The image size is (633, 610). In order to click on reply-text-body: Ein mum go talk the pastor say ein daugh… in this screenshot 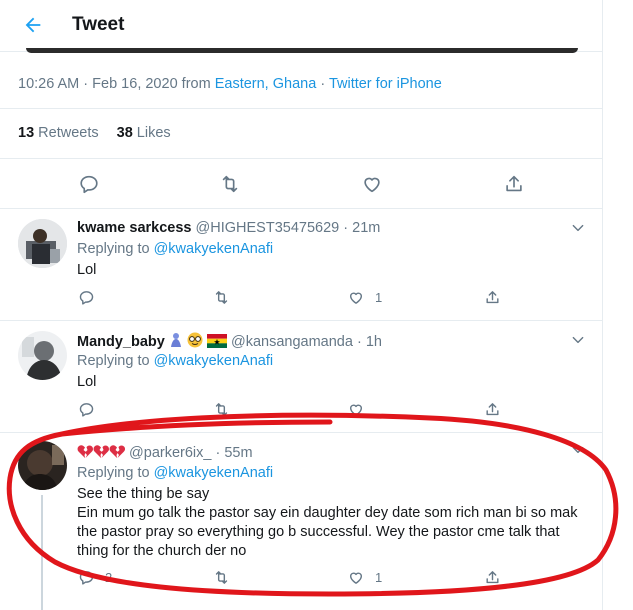, I will do `click(327, 532)`.